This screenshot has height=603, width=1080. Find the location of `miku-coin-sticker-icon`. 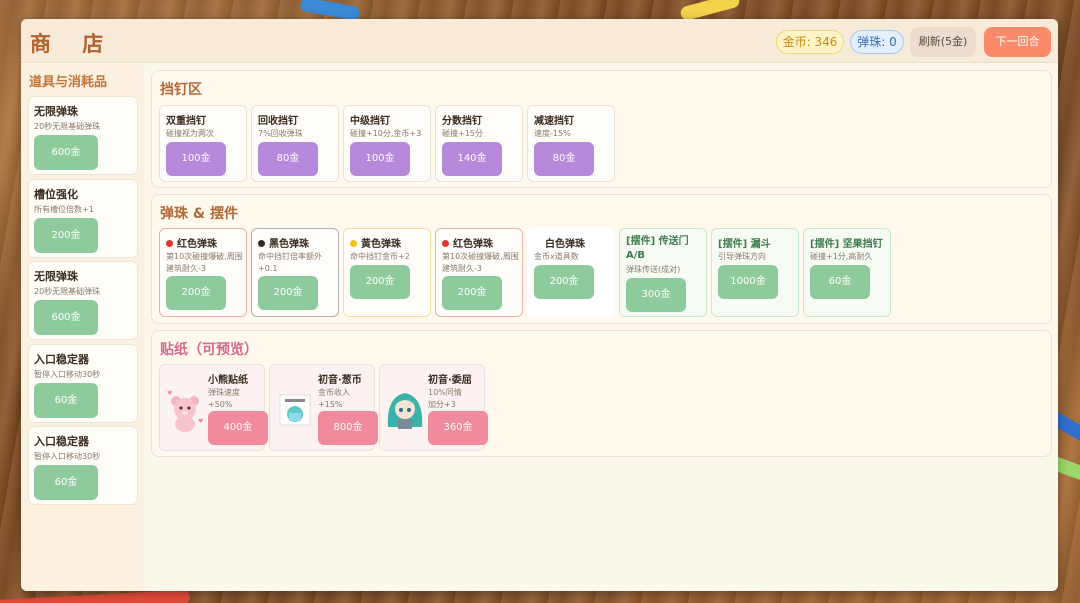

miku-coin-sticker-icon is located at coordinates (295, 410).